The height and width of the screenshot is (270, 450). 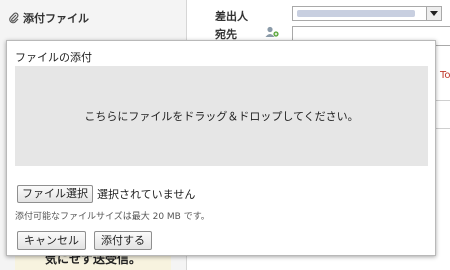 I want to click on address-book-icon, so click(x=272, y=32).